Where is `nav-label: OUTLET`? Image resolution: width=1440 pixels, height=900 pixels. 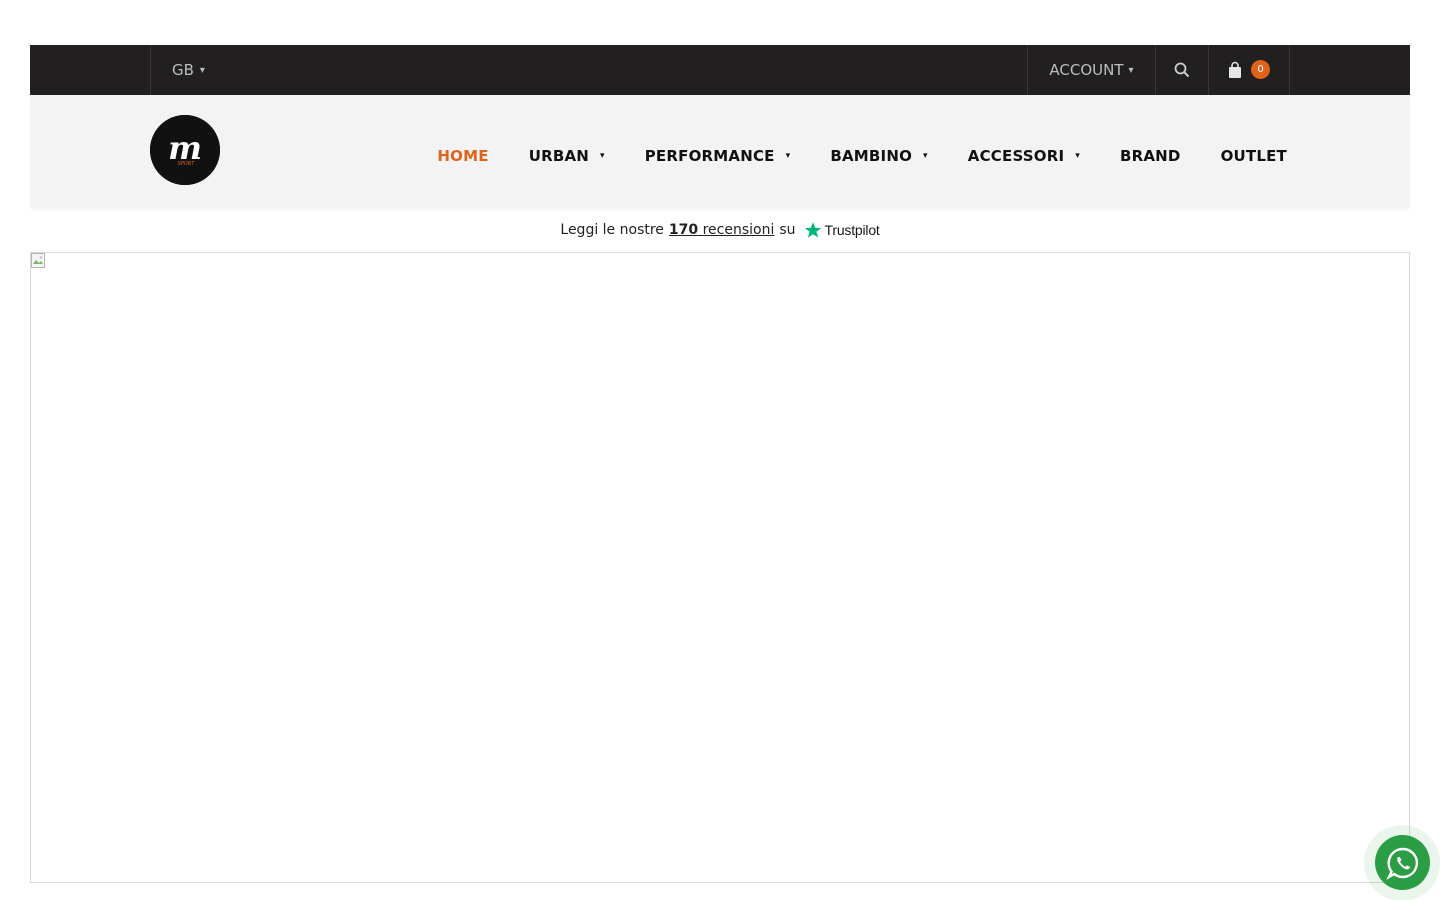 nav-label: OUTLET is located at coordinates (1253, 156).